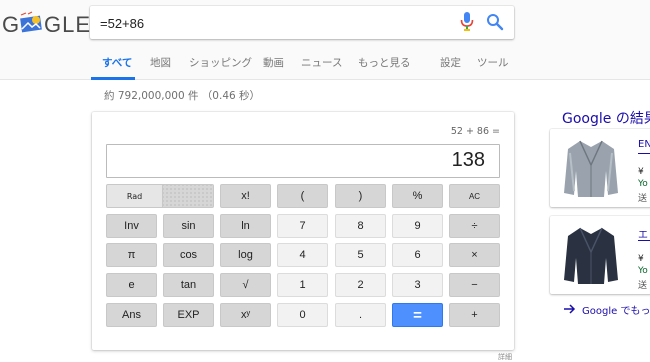 The height and width of the screenshot is (362, 650). I want to click on key-multiply: ×, so click(474, 255).